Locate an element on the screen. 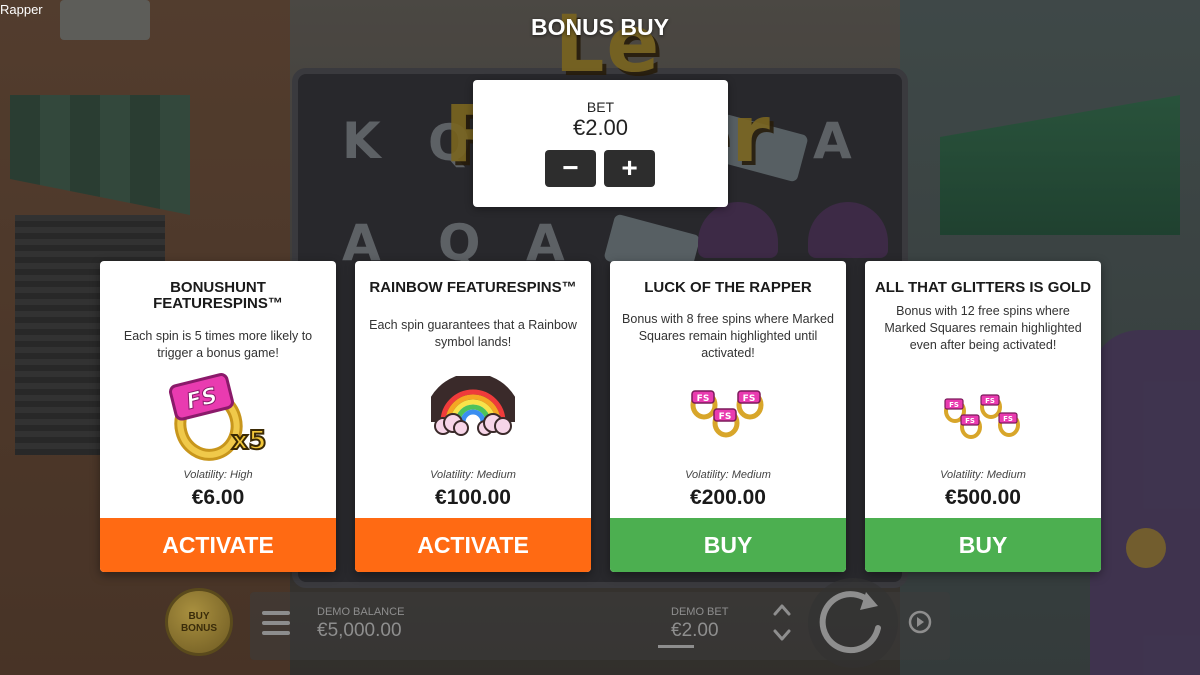  buy-bonus-label: BUY is located at coordinates (199, 616).